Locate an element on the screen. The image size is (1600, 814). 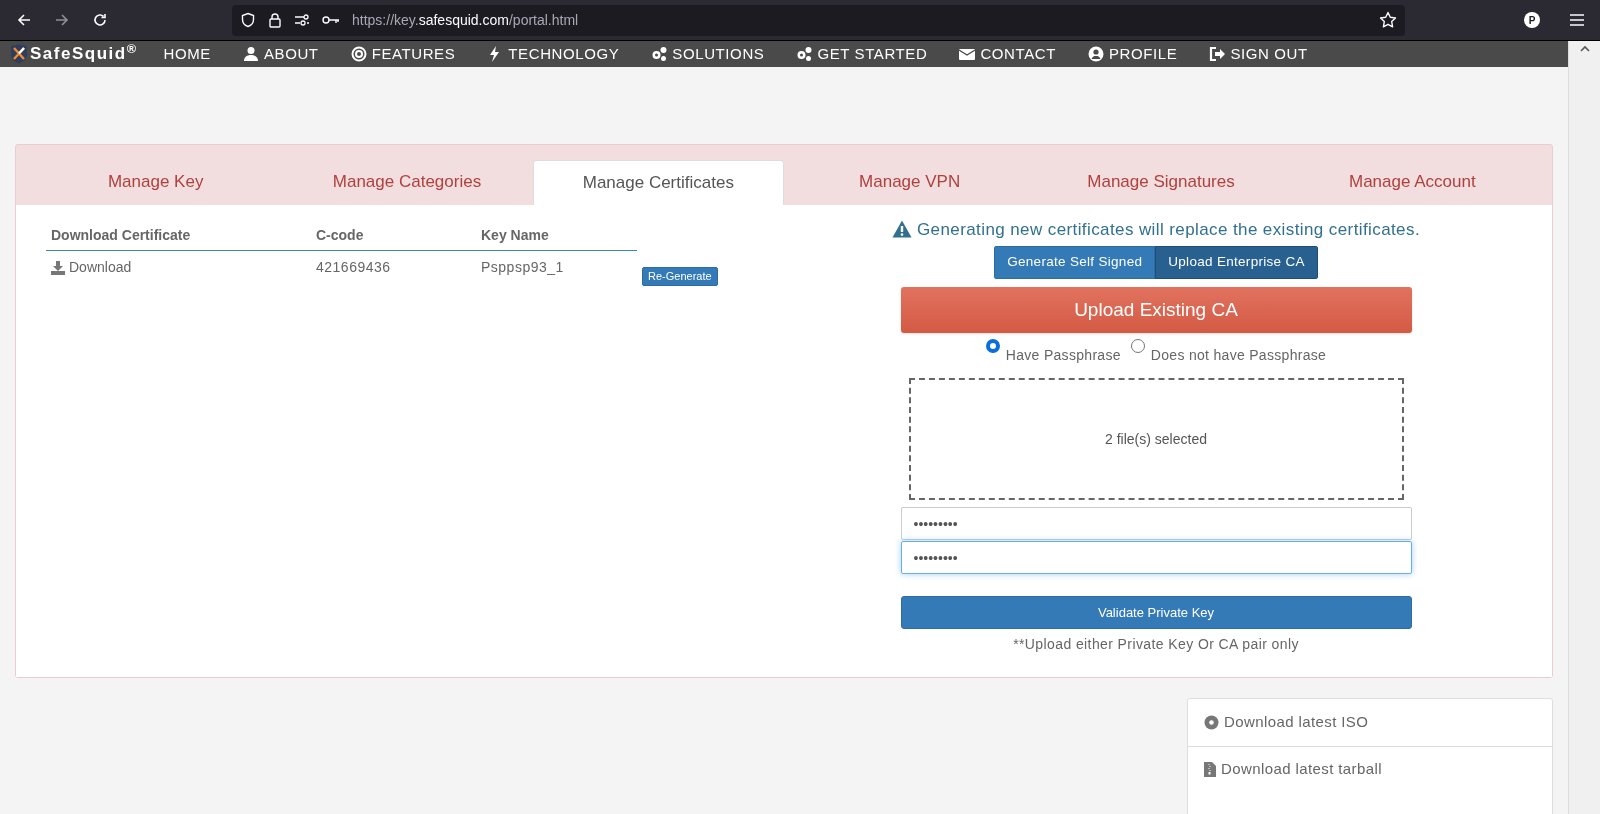
warning-text: Generating new certificates will replace the existing certificates. is located at coordinates (1168, 229).